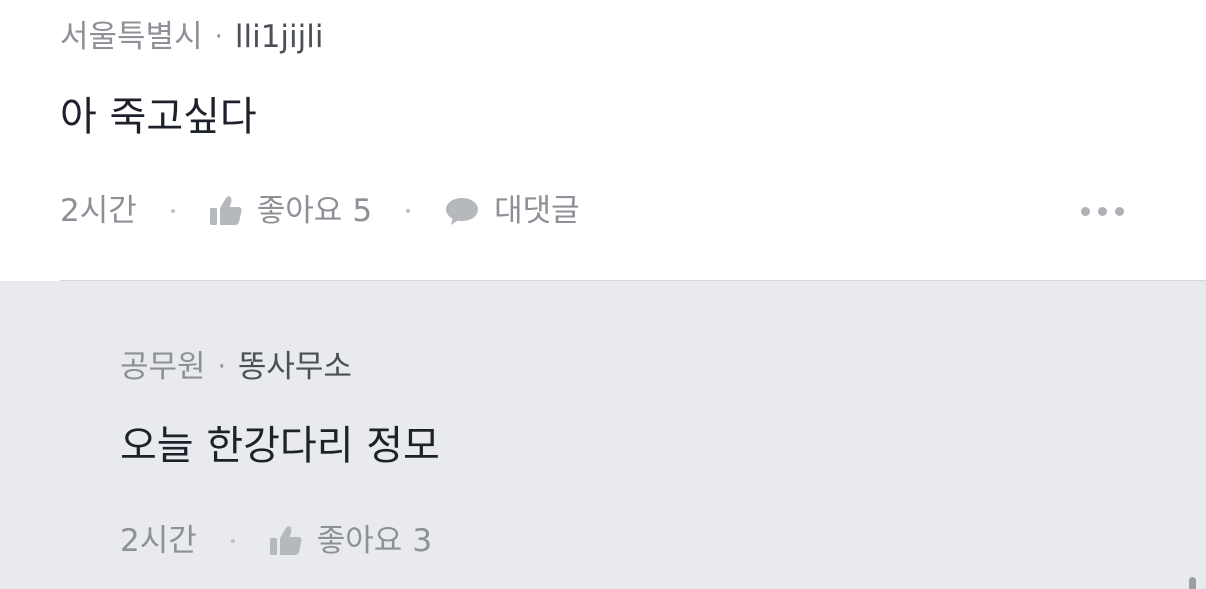 Image resolution: width=1206 pixels, height=589 pixels. Describe the element at coordinates (537, 211) in the screenshot. I see `reply-label: 대댓글` at that location.